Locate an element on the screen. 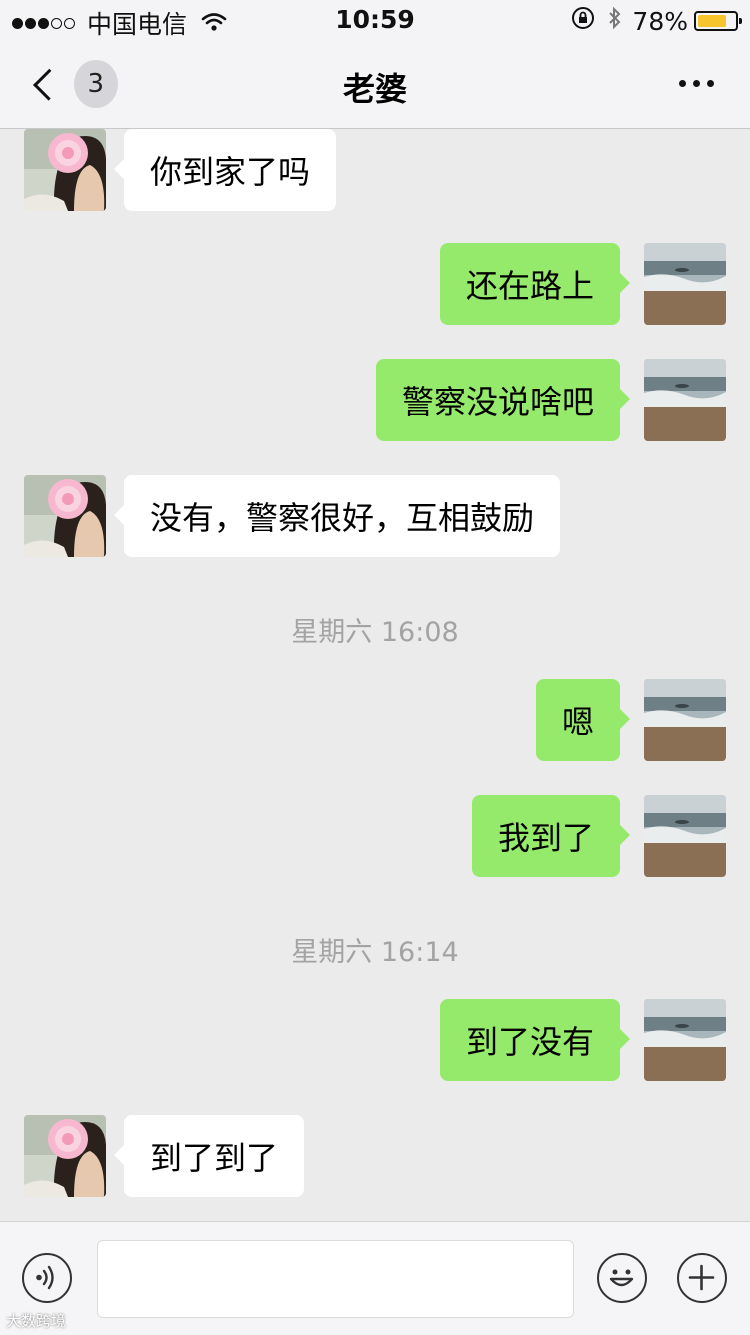 This screenshot has height=1335, width=750. more-dots-icon is located at coordinates (693, 83).